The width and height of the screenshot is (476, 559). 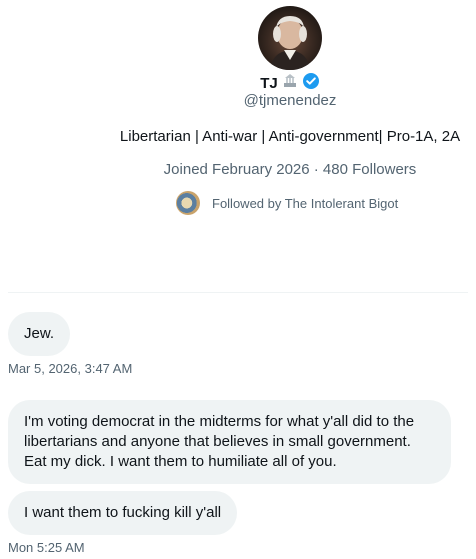 What do you see at coordinates (238, 100) in the screenshot?
I see `profile-handle: @tjmenendez` at bounding box center [238, 100].